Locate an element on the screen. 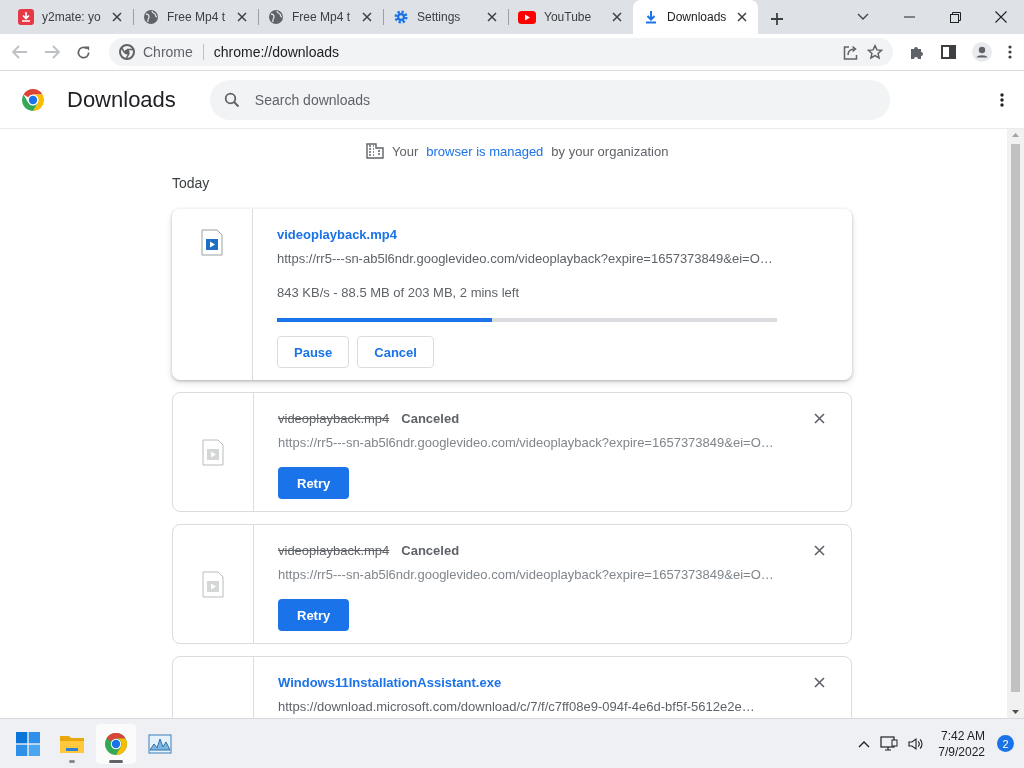  progress-text: 843 KB/s - 88.5 MB of 203 MB, 2 mins left is located at coordinates (399, 292).